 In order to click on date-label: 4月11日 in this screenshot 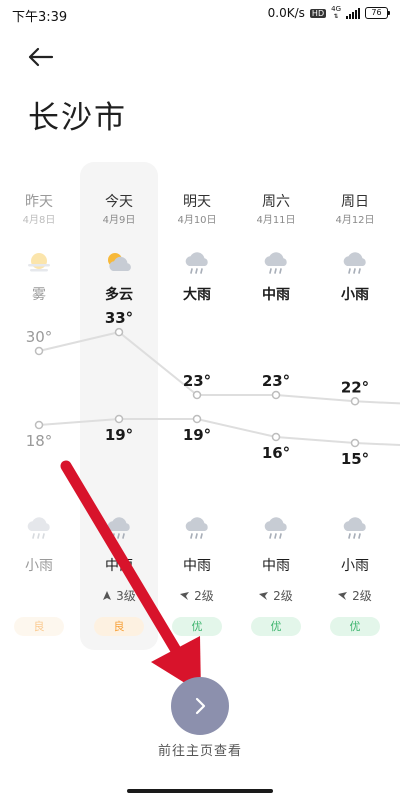, I will do `click(276, 220)`.